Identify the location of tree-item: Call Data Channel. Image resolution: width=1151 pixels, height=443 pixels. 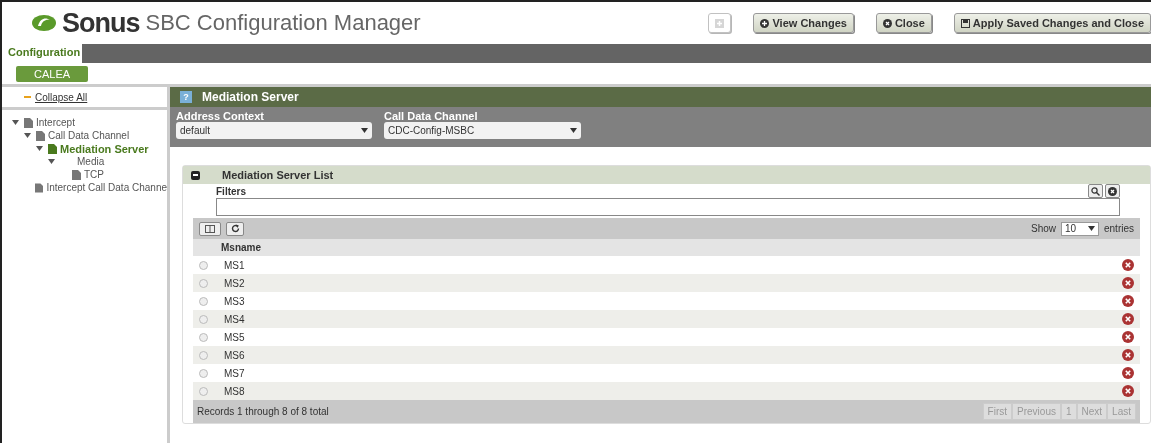
(89, 135).